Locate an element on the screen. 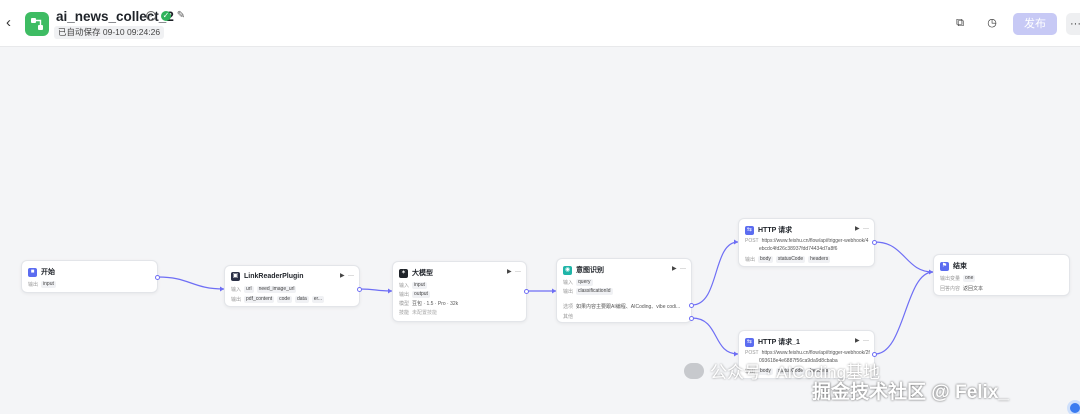  node-title: 开始 is located at coordinates (48, 272).